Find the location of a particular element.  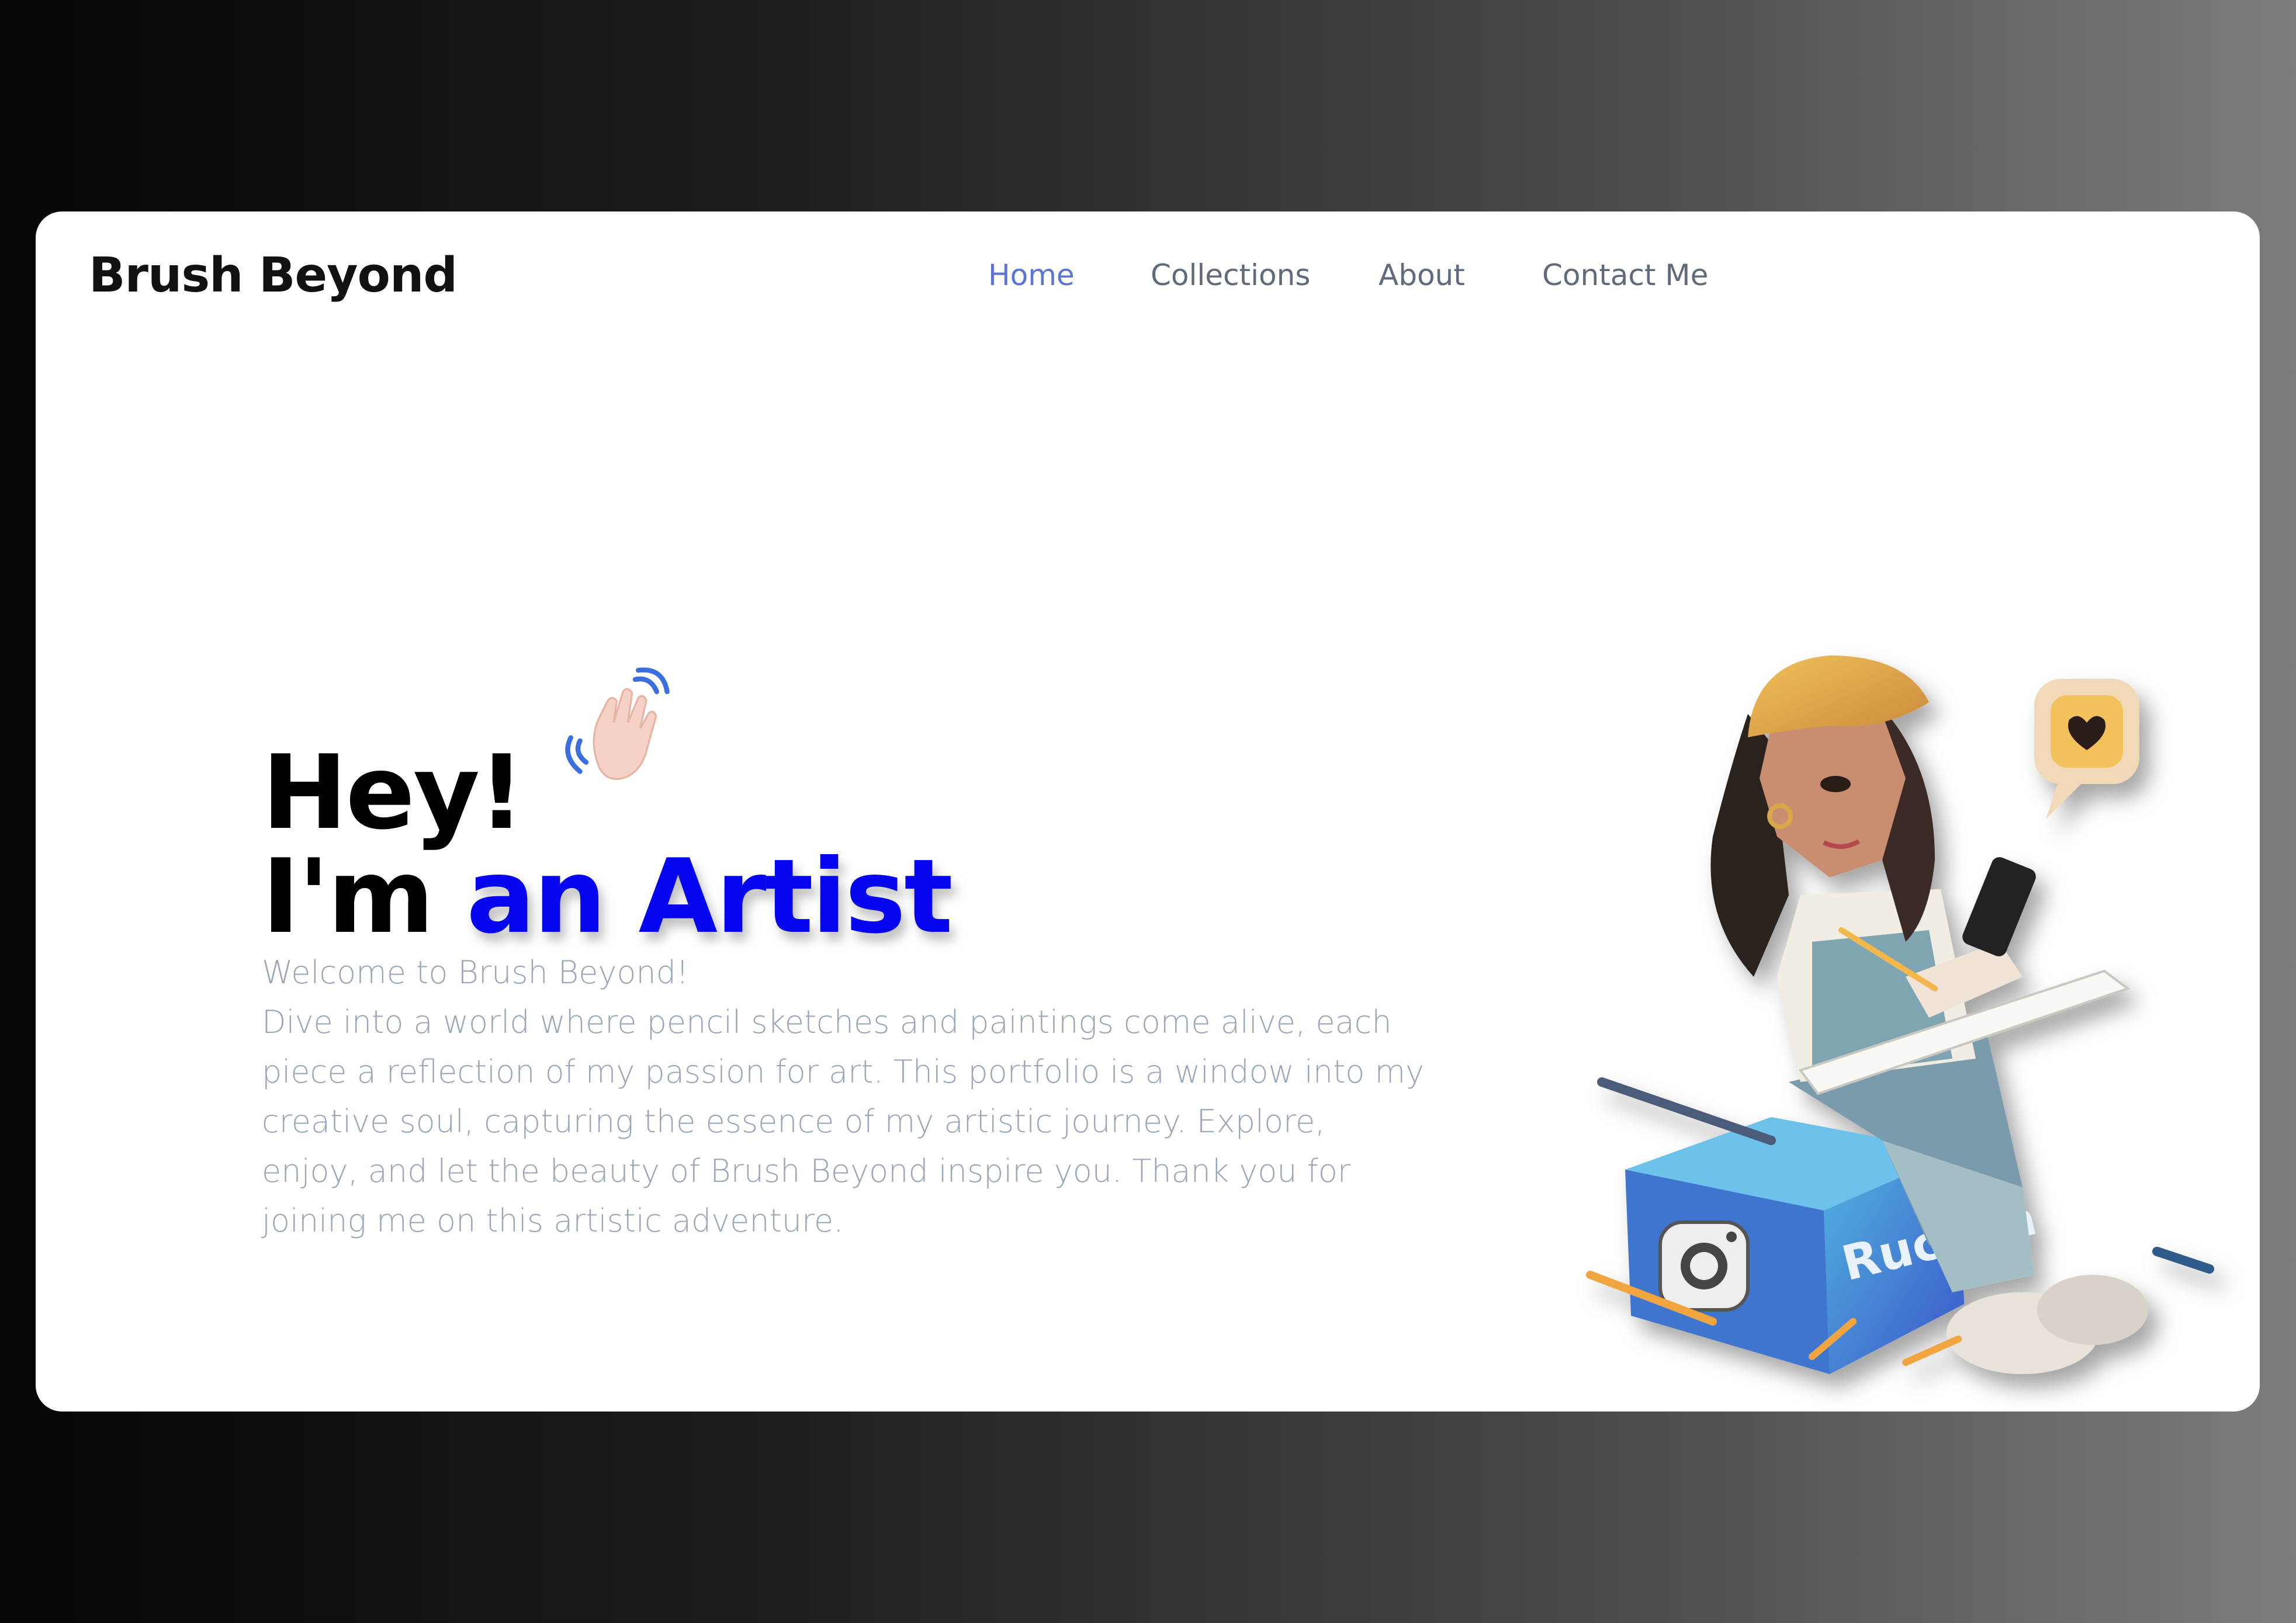

heart-icon is located at coordinates (2086, 749).